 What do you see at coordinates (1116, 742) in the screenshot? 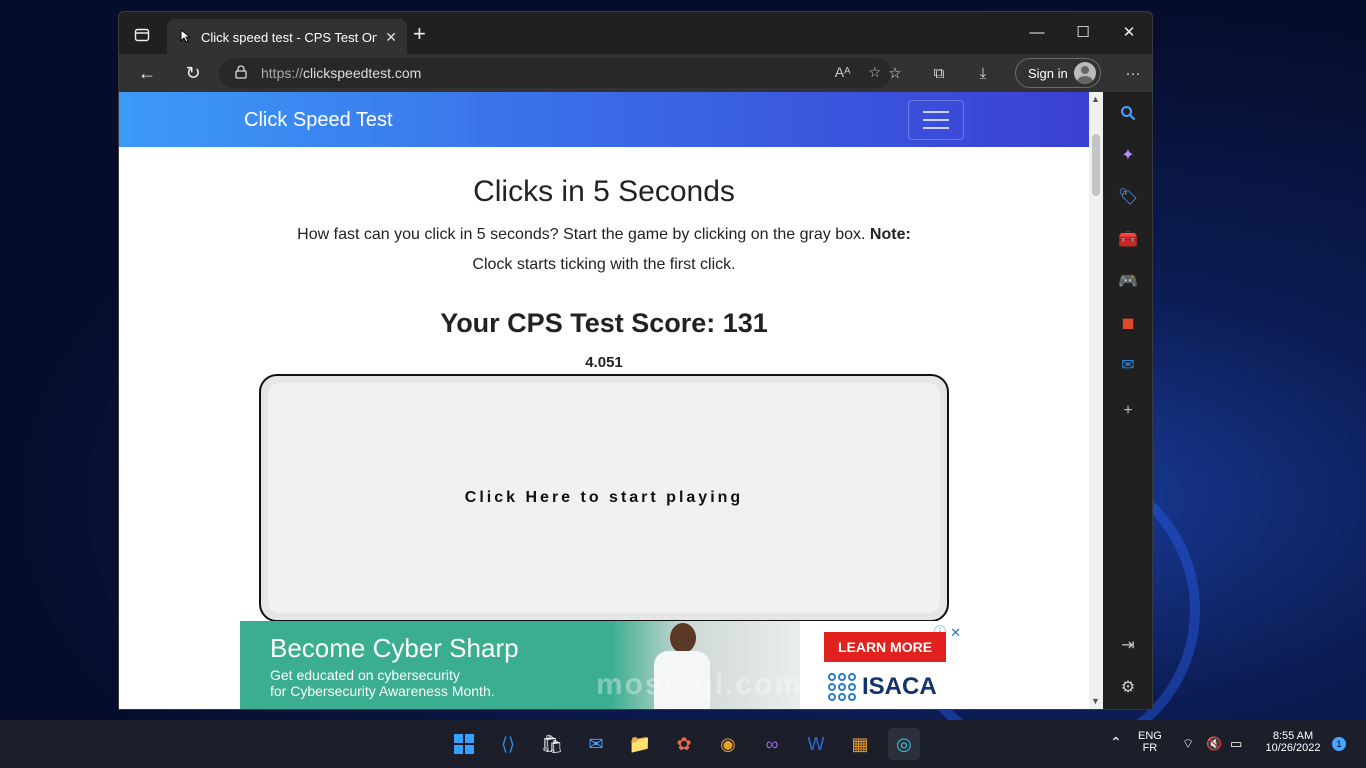
I see `show-hidden-icons: ⌃` at bounding box center [1116, 742].